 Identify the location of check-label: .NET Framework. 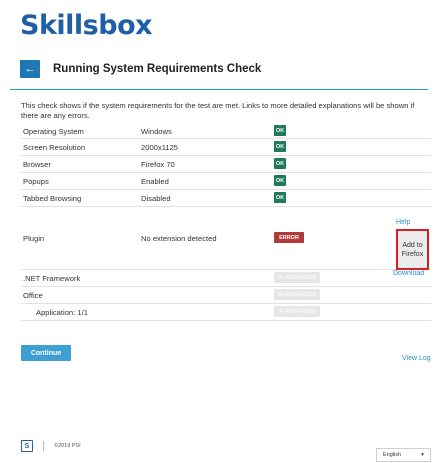
(52, 278).